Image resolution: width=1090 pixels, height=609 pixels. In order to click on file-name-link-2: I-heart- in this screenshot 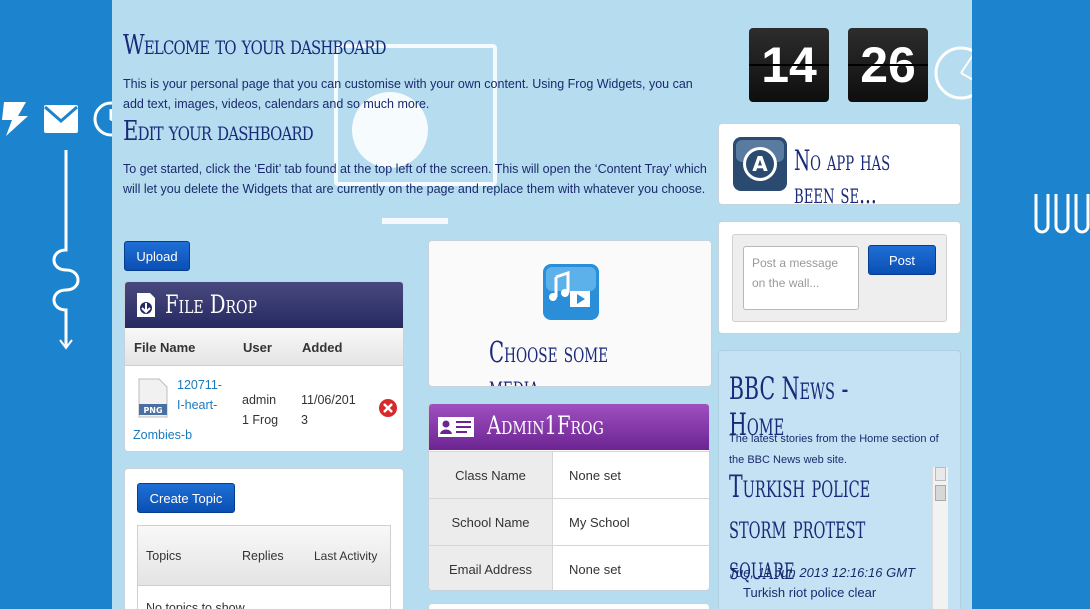, I will do `click(197, 405)`.